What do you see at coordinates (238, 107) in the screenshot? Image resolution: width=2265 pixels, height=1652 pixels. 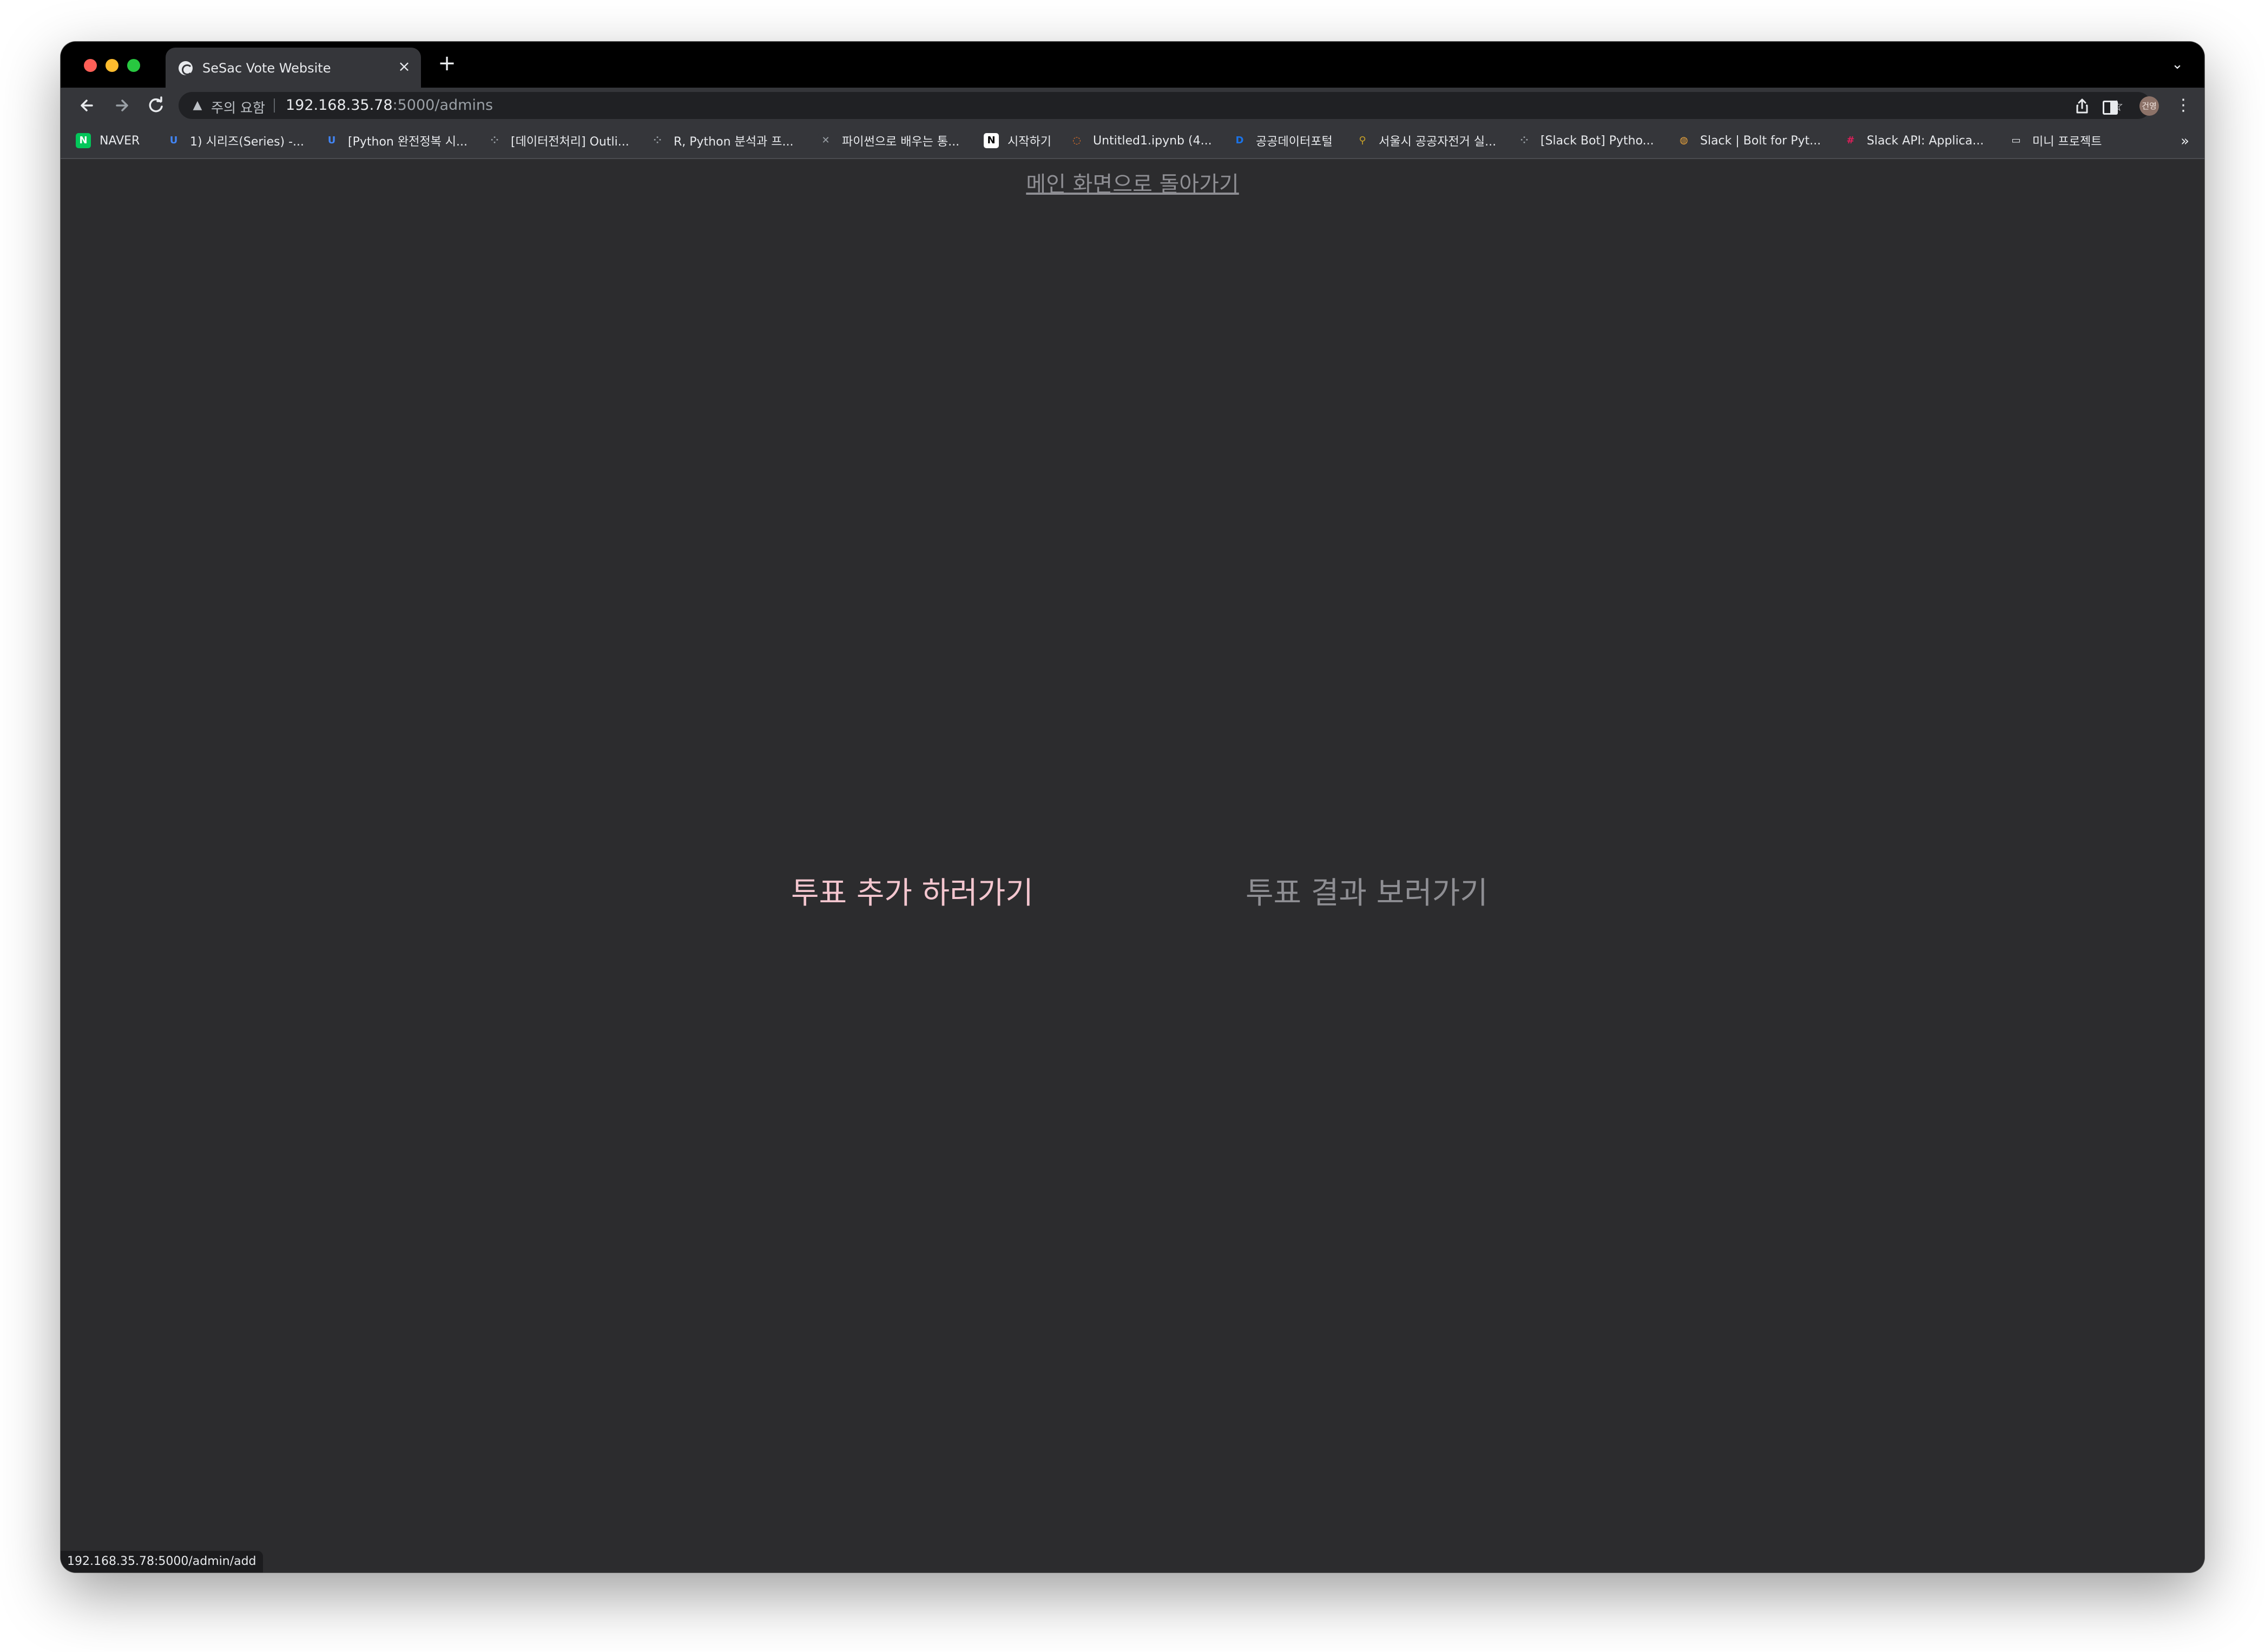 I see `security-label: 주의 요함` at bounding box center [238, 107].